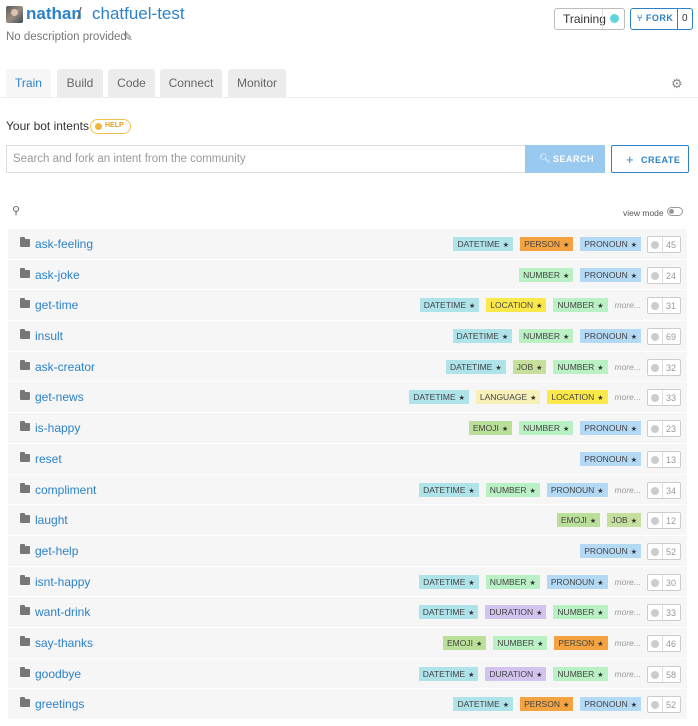  What do you see at coordinates (508, 397) in the screenshot?
I see `entity-tag: LANGUAGE ★` at bounding box center [508, 397].